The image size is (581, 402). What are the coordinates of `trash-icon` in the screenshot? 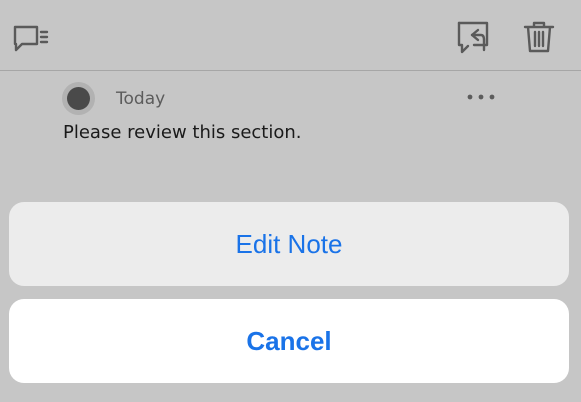 It's located at (539, 37).